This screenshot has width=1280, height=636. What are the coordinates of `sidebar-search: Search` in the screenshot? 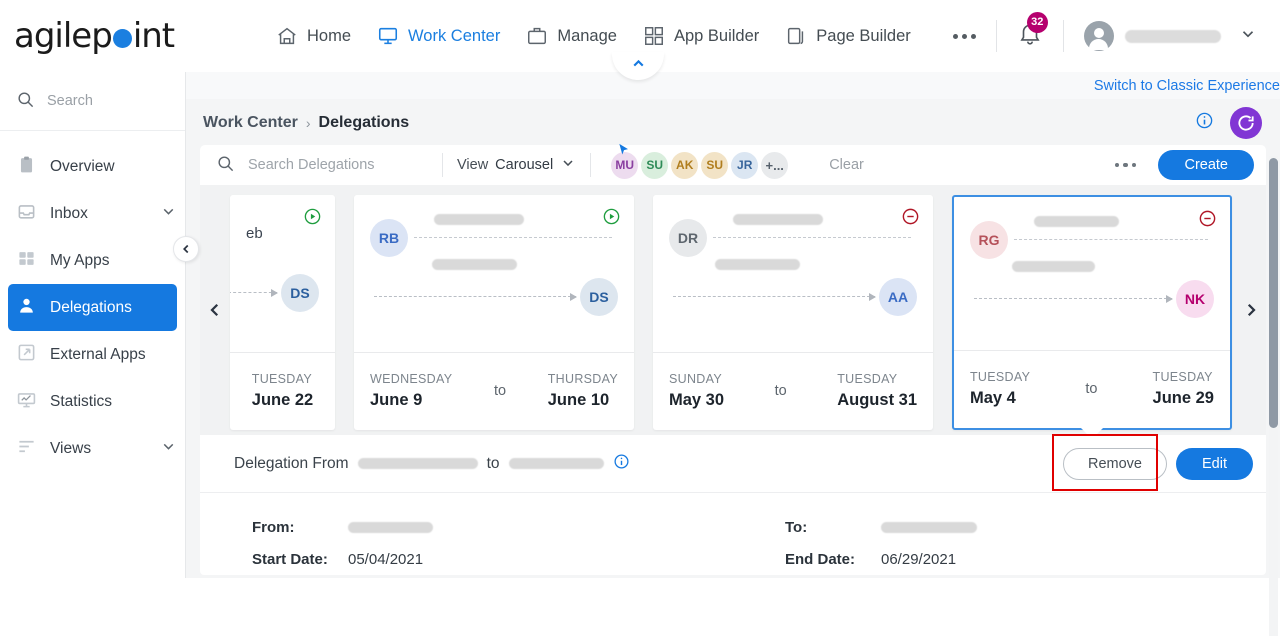 It's located at (92, 101).